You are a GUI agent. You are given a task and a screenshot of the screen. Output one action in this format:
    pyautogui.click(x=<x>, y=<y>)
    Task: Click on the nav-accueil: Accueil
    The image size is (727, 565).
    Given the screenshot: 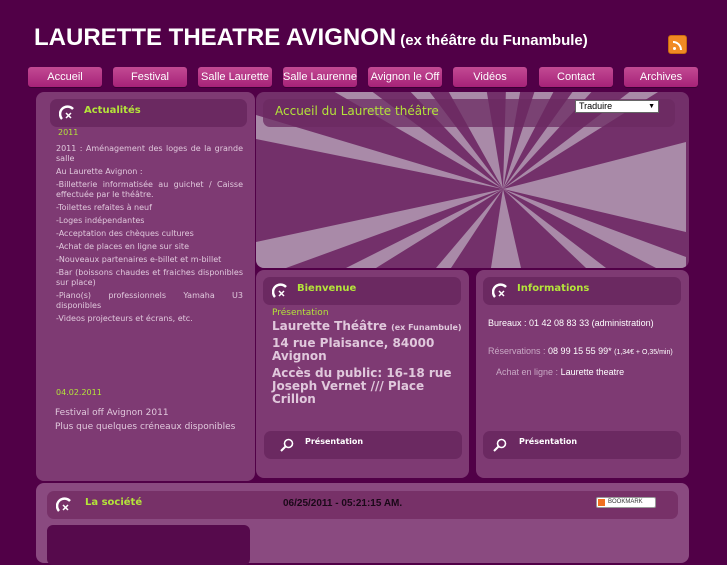 What is the action you would take?
    pyautogui.click(x=65, y=77)
    